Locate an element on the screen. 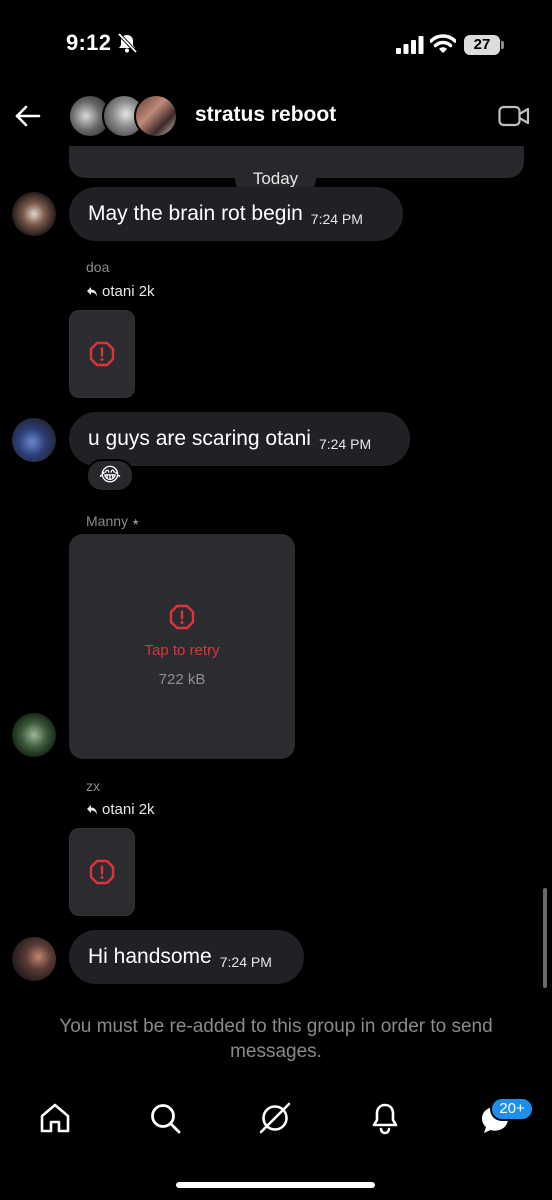  battery-icon: 27 is located at coordinates (484, 45).